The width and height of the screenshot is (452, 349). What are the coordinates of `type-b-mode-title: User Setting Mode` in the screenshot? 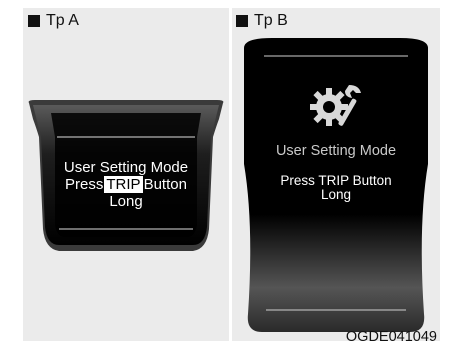 It's located at (336, 151).